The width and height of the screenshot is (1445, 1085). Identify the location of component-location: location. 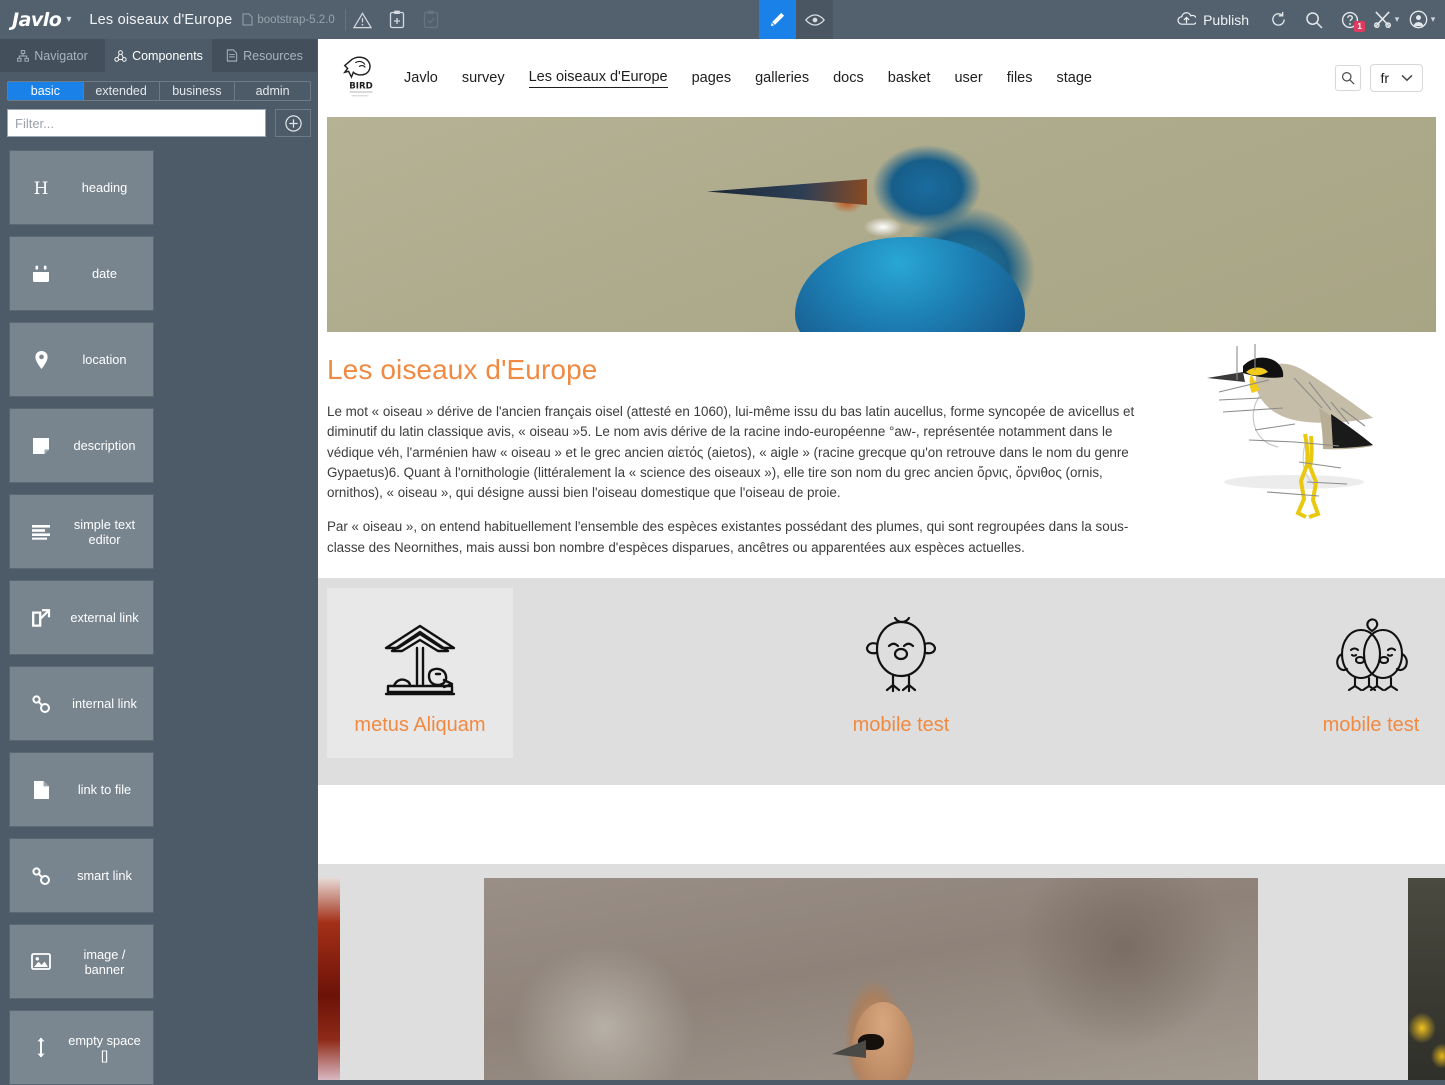
(81, 359).